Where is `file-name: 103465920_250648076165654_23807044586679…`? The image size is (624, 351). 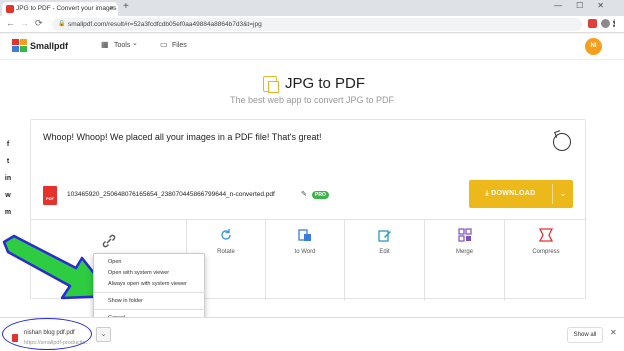 file-name: 103465920_250648076165654_23807044586679… is located at coordinates (171, 194).